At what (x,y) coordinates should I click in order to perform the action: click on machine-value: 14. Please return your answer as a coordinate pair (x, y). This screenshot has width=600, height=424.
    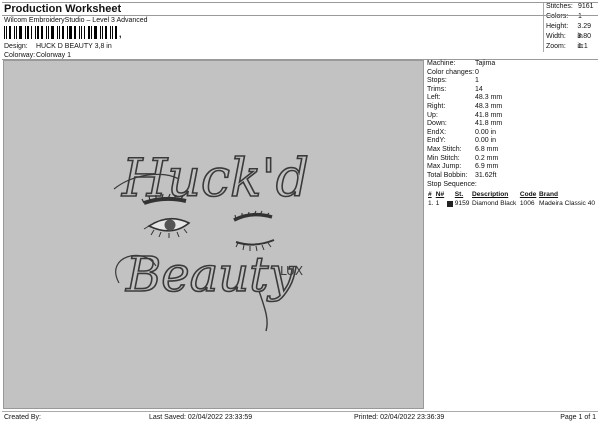
    Looking at the image, I should click on (479, 89).